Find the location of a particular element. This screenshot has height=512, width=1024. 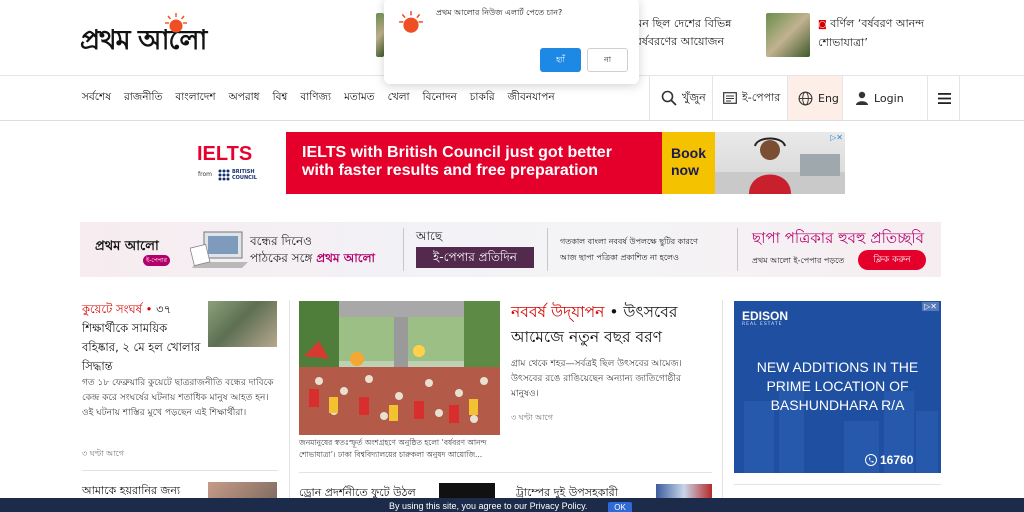

newspaper-icon is located at coordinates (730, 98).